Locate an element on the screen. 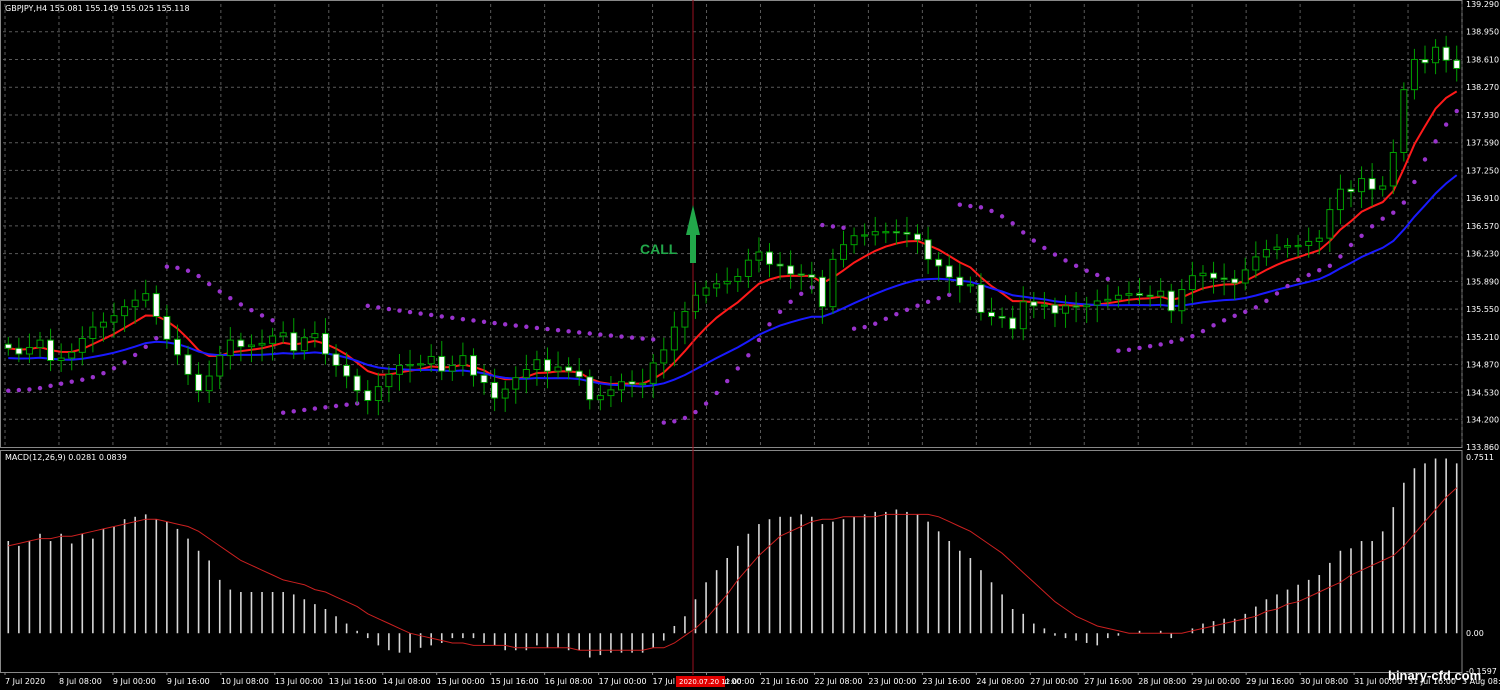  y-tick-label: 134.870 is located at coordinates (1482, 365).